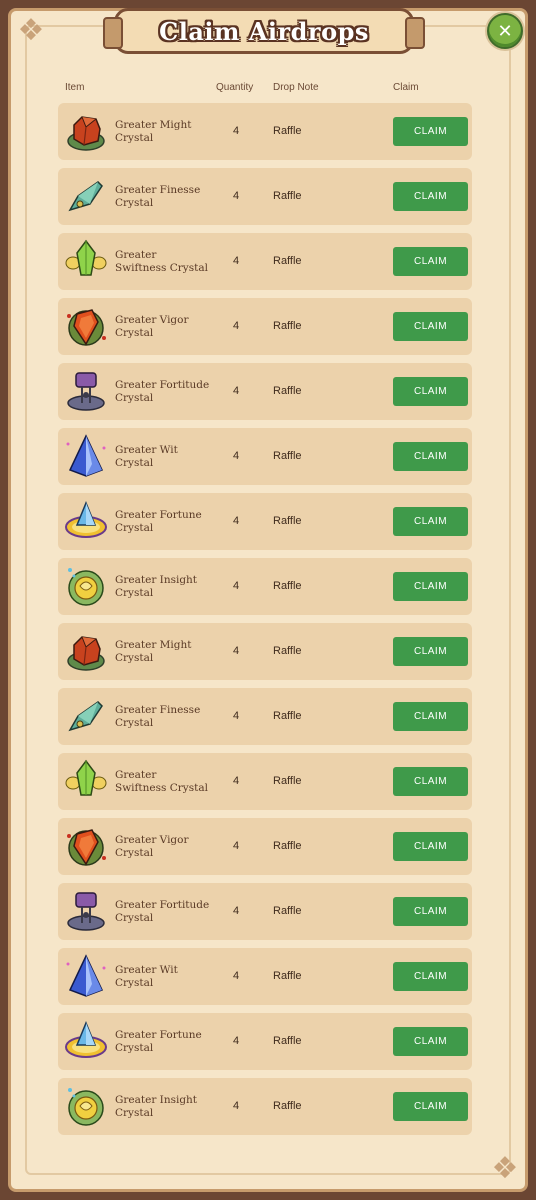  What do you see at coordinates (153, 131) in the screenshot?
I see `item-name: Greater Might Crystal` at bounding box center [153, 131].